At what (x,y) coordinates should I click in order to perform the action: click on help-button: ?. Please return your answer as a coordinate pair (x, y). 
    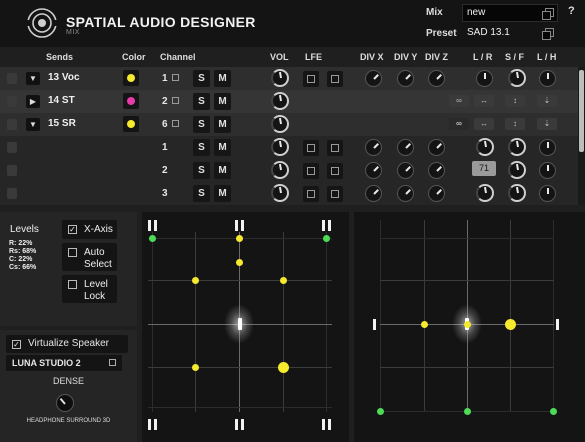
    Looking at the image, I should click on (571, 11).